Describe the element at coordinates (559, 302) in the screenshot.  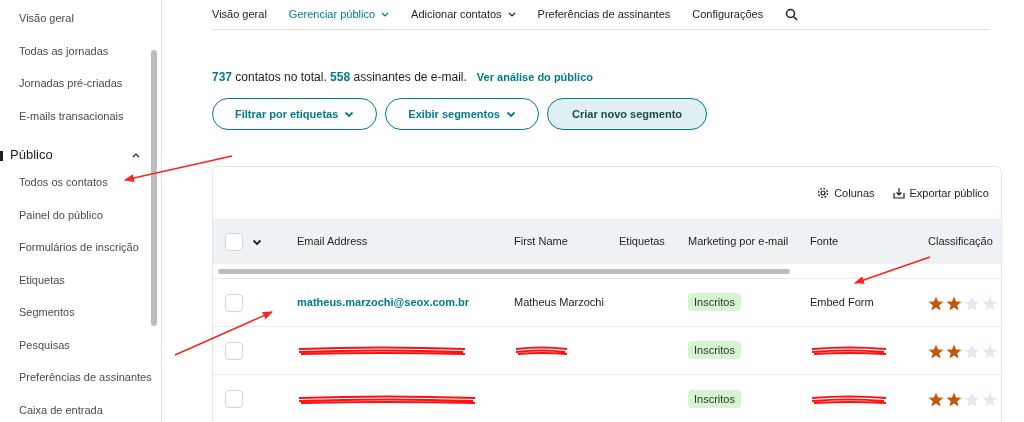
I see `table-cell-text: Matheus Marzochi` at that location.